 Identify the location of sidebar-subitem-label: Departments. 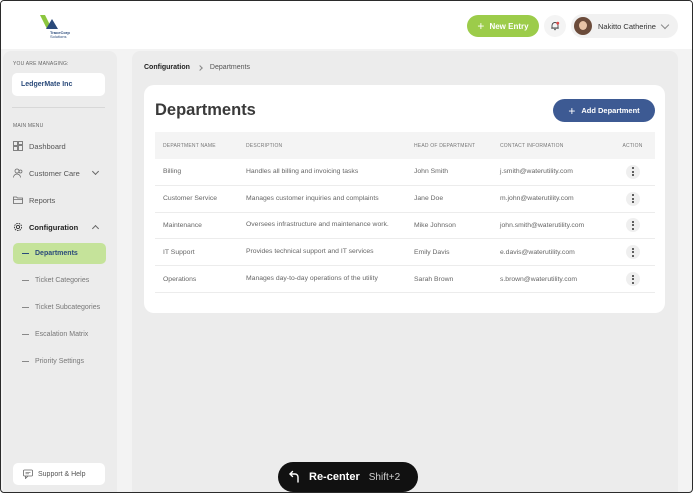
(56, 253).